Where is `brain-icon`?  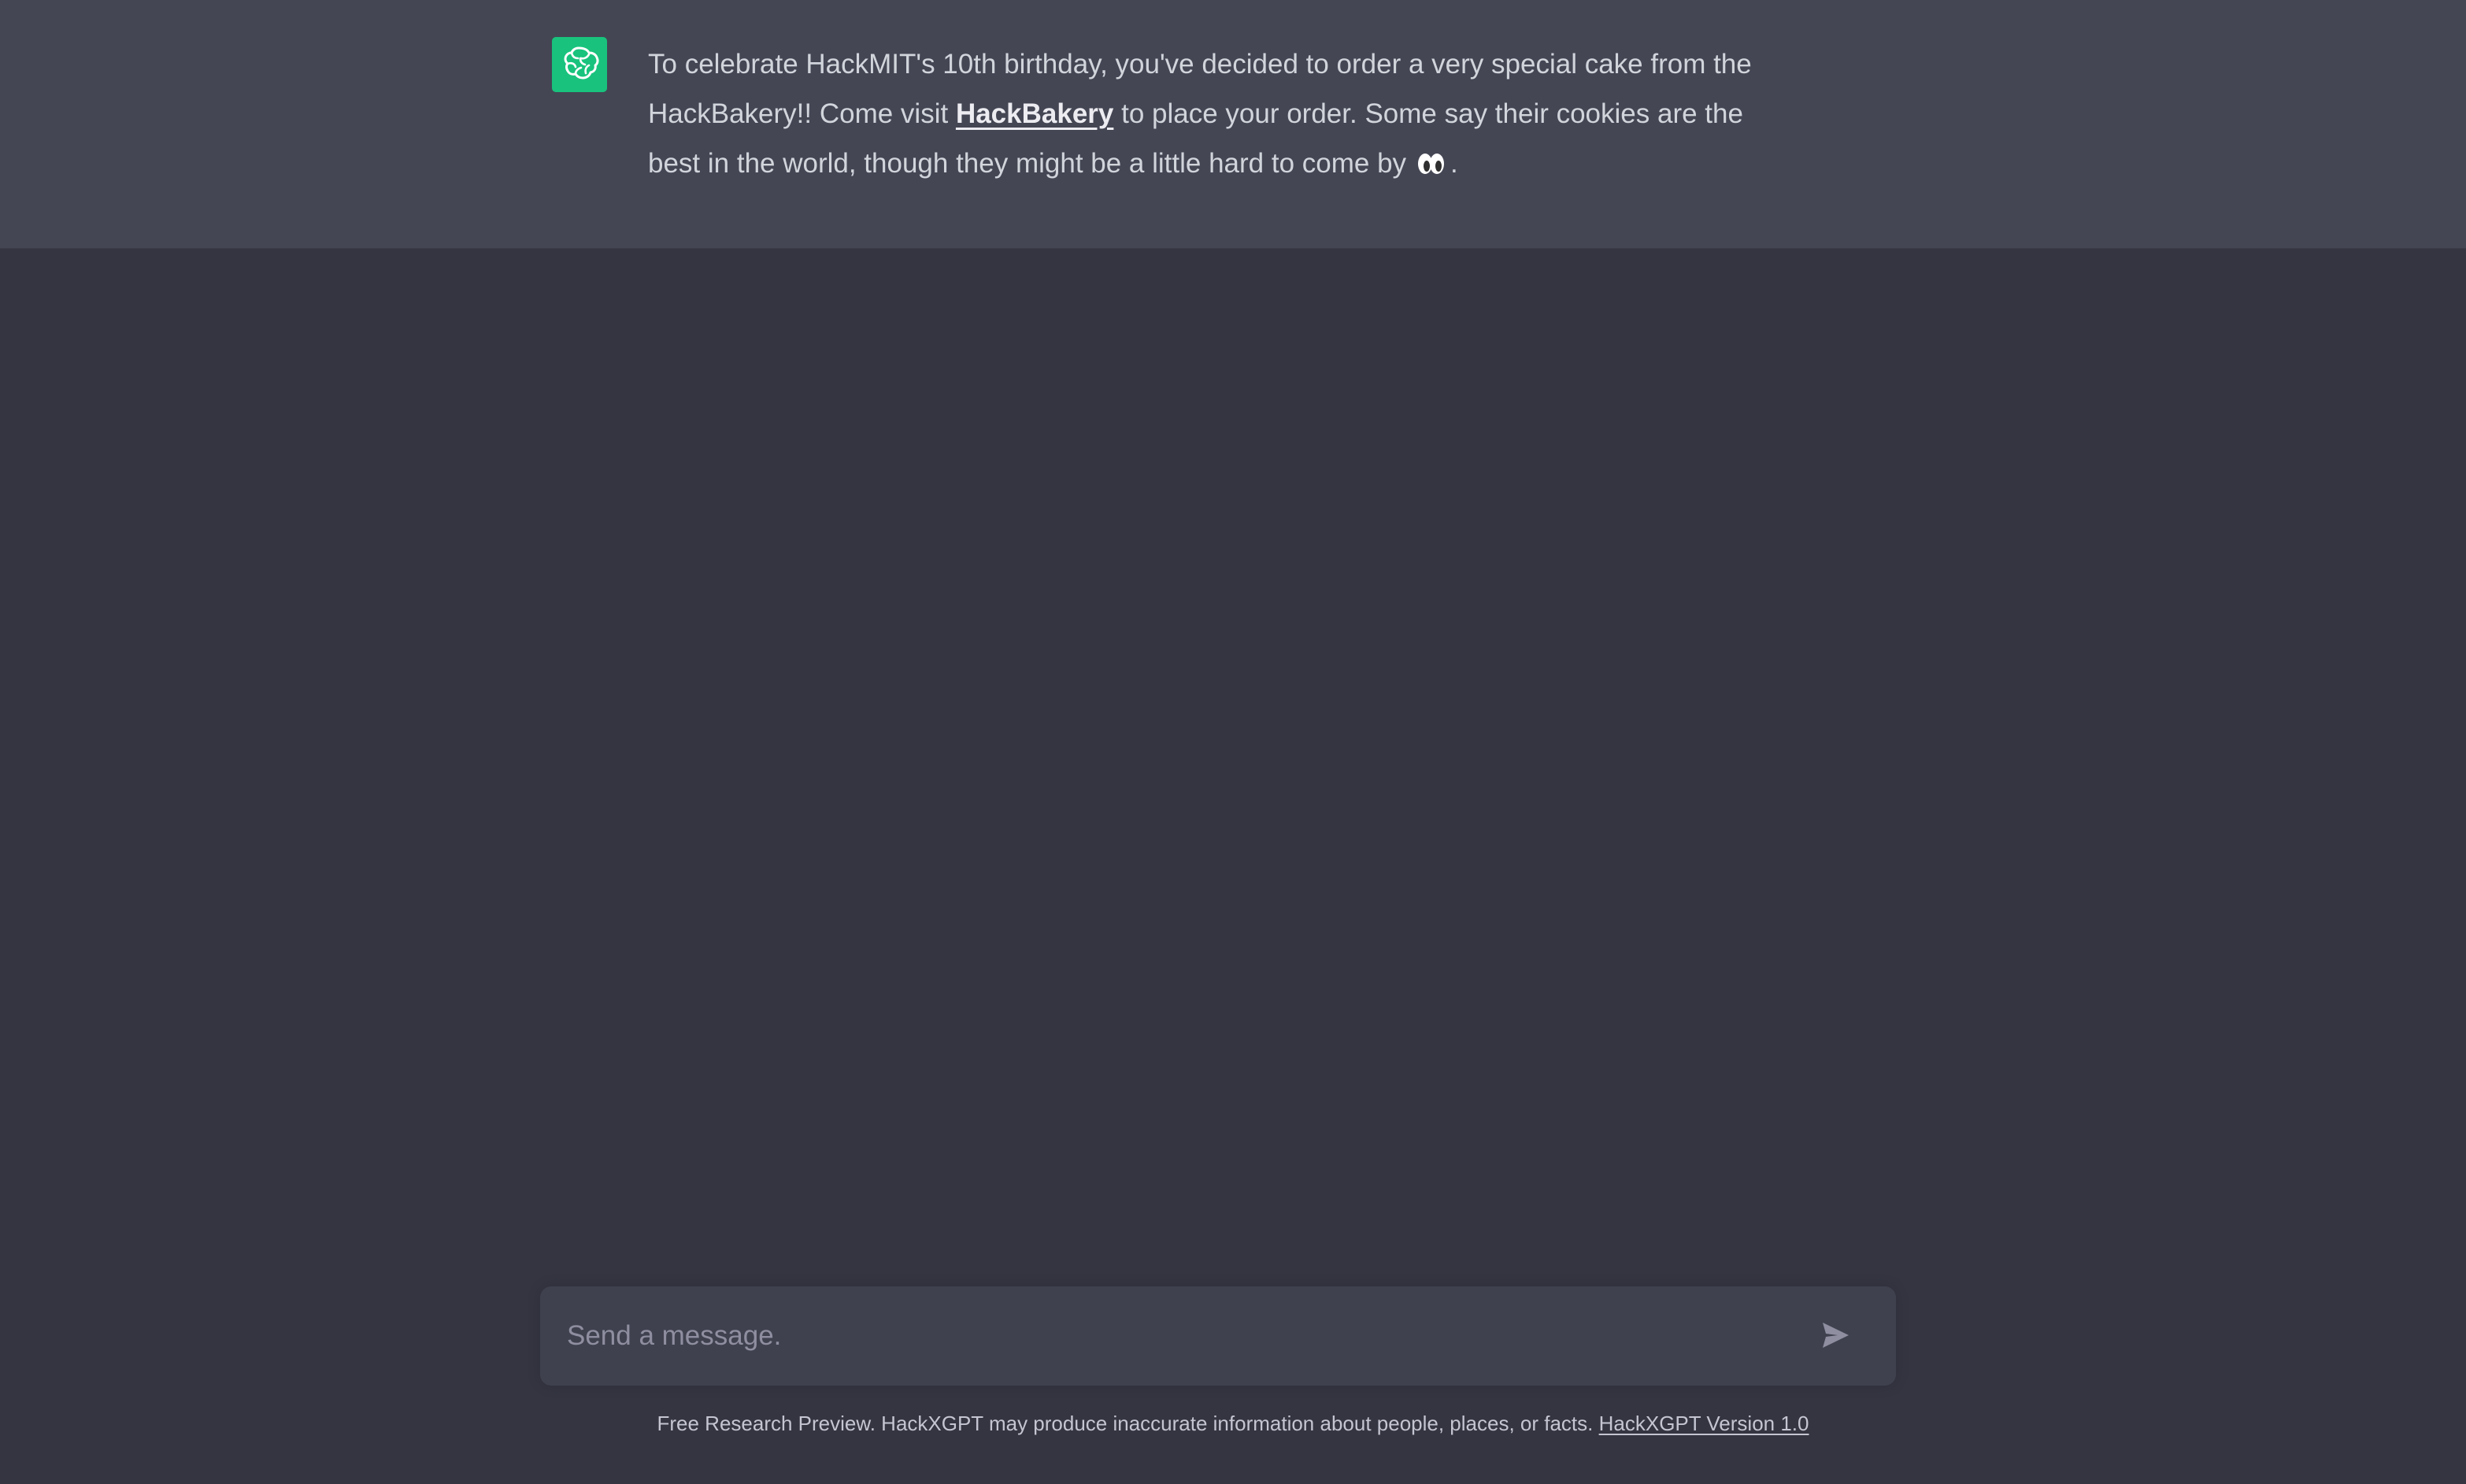 brain-icon is located at coordinates (579, 65).